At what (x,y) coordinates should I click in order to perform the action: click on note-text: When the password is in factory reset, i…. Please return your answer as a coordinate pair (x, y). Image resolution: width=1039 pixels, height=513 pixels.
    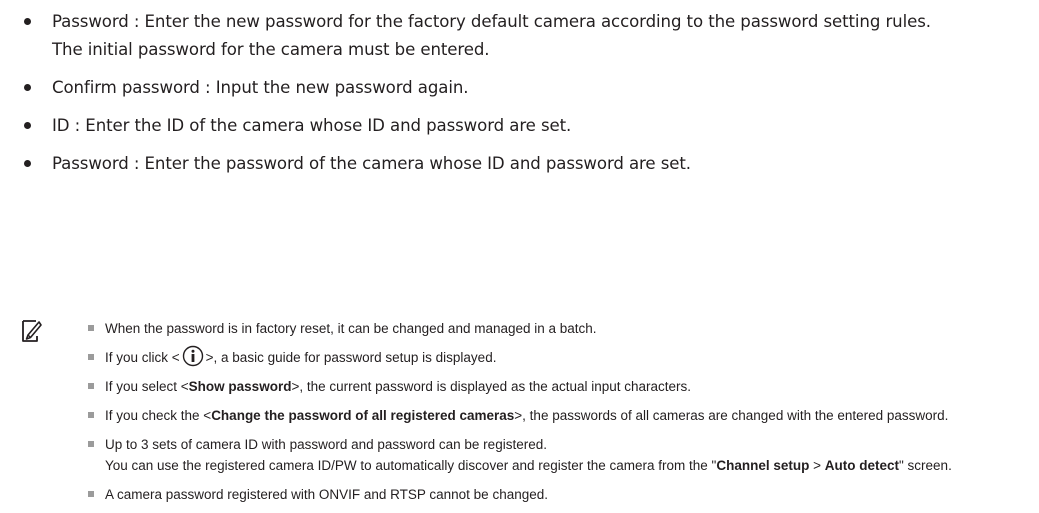
    Looking at the image, I should click on (351, 328).